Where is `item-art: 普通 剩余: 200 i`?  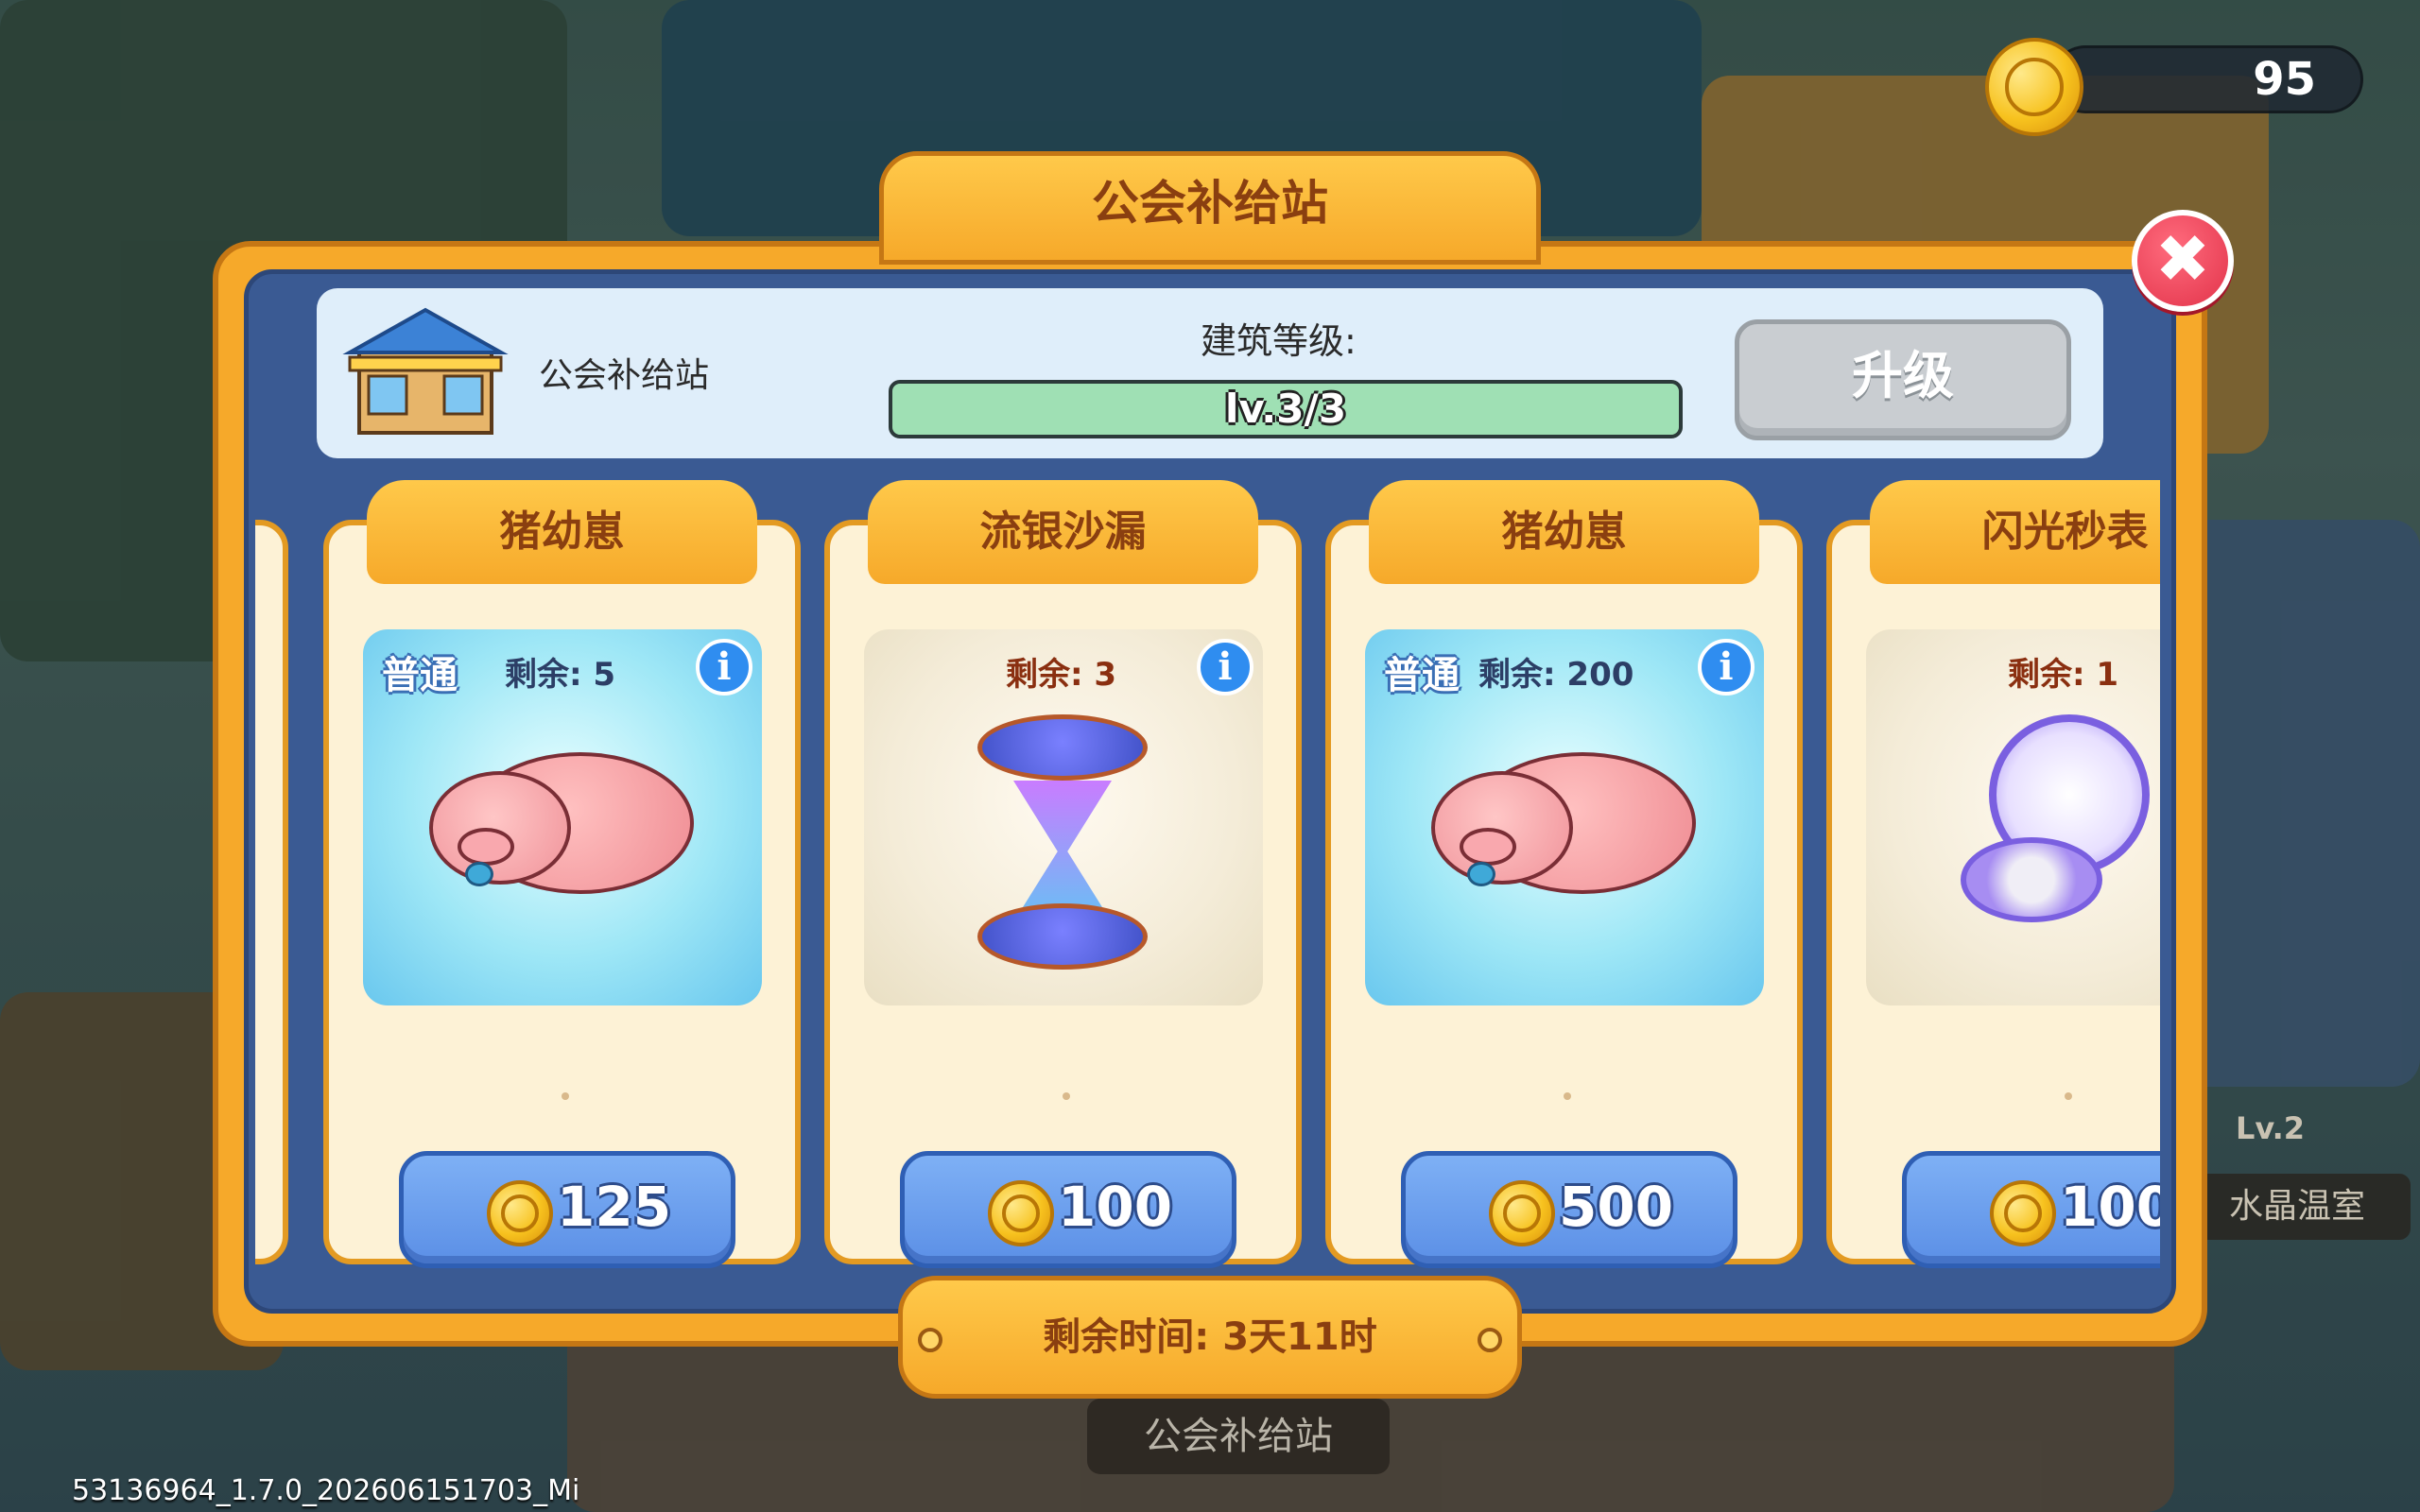 item-art: 普通 剩余: 200 i is located at coordinates (1565, 817).